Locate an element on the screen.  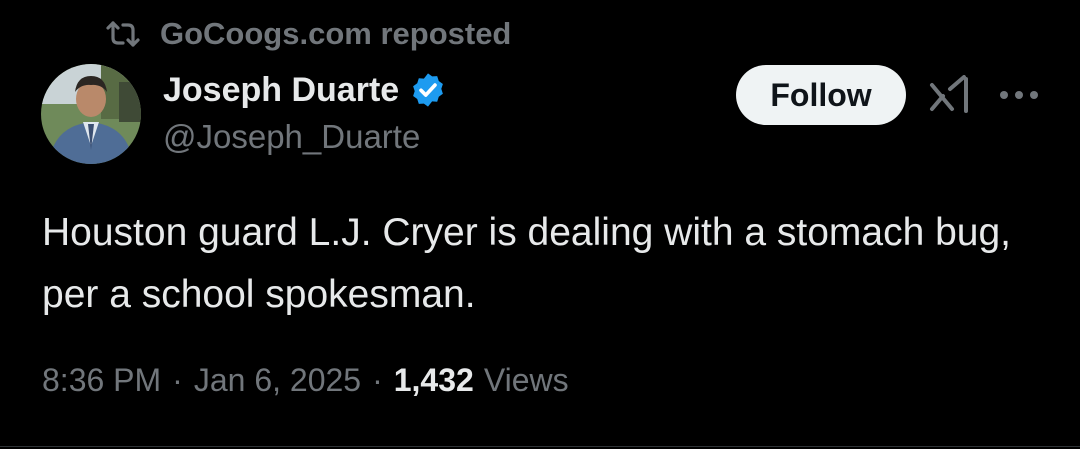
verified-badge-icon is located at coordinates (428, 90).